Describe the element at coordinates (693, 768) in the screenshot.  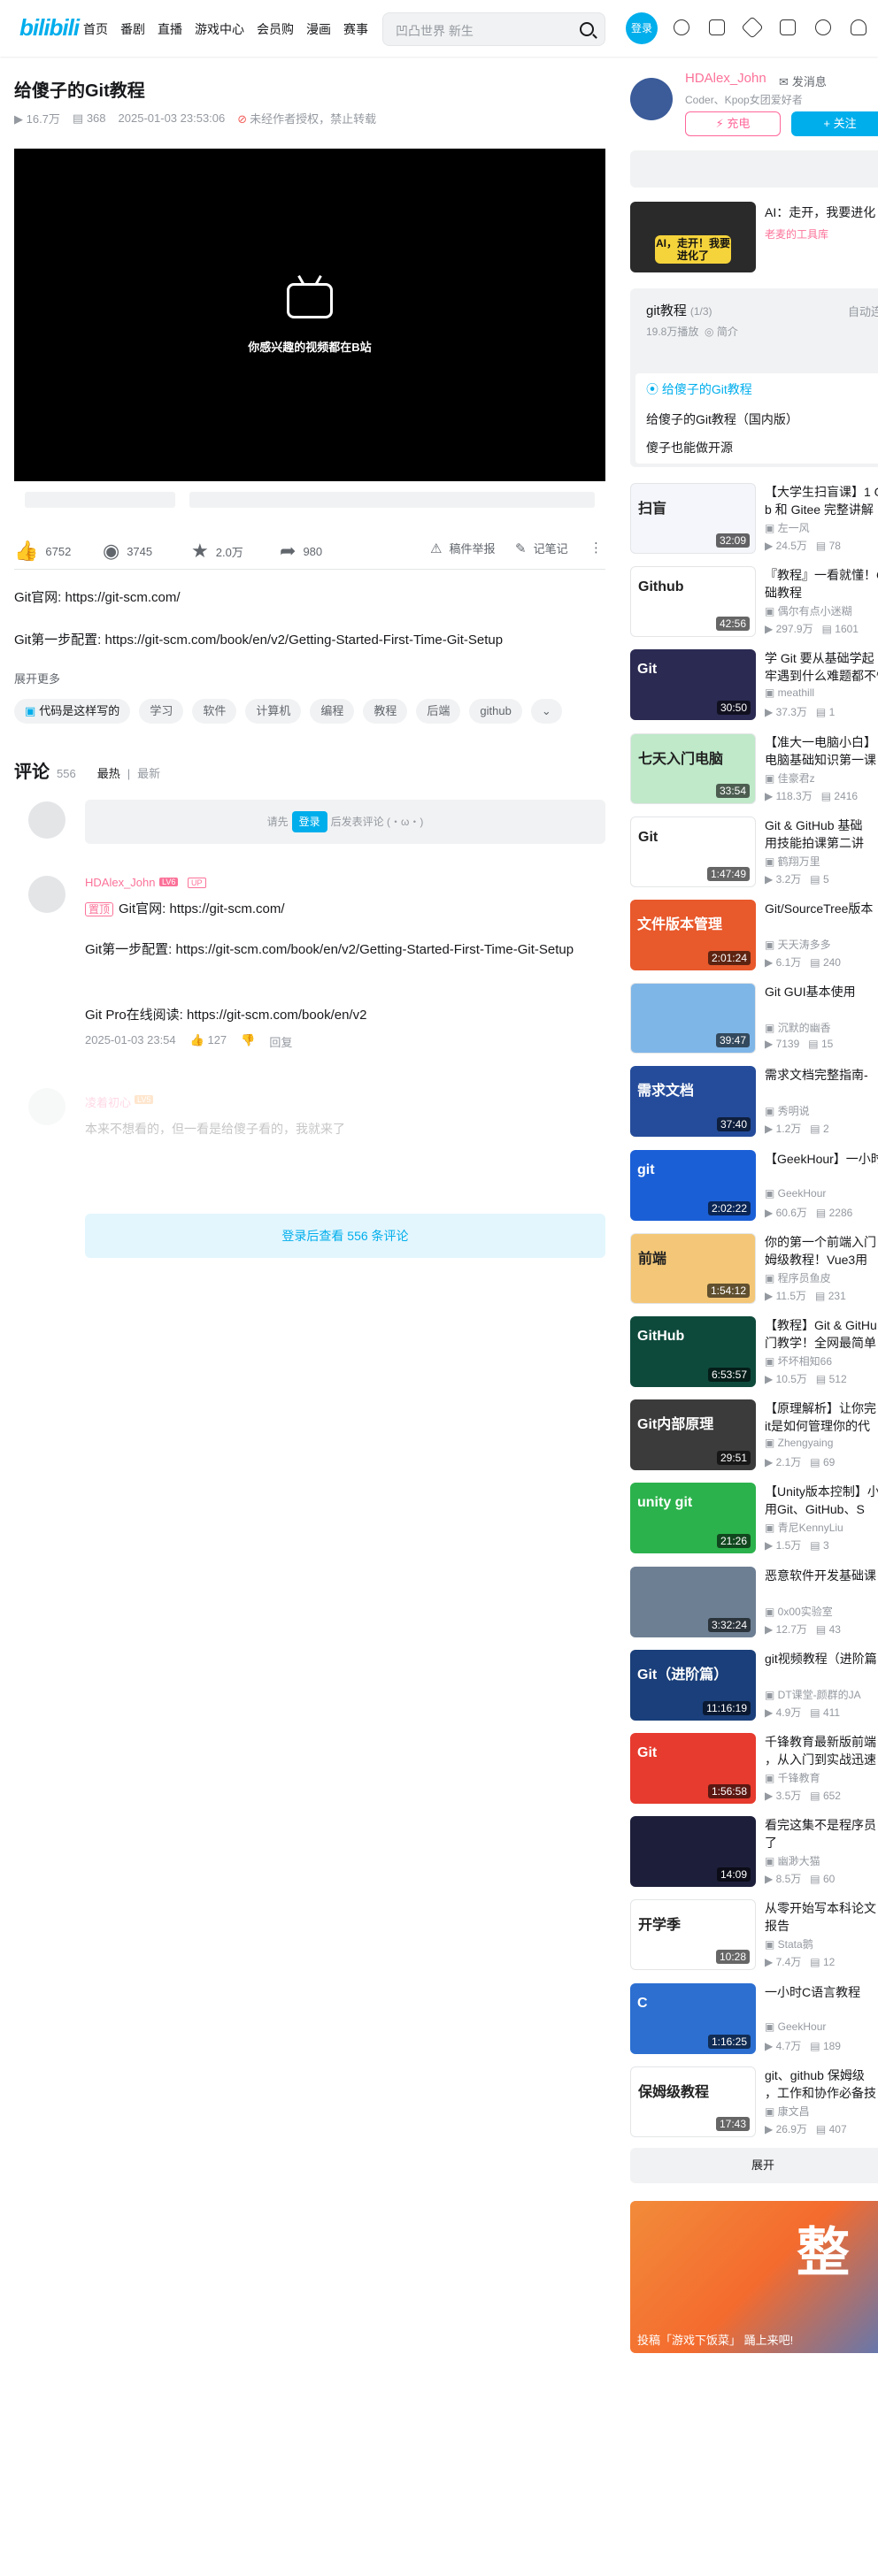
I see `recommend-thumbnail: 七天入门电脑 33:54` at that location.